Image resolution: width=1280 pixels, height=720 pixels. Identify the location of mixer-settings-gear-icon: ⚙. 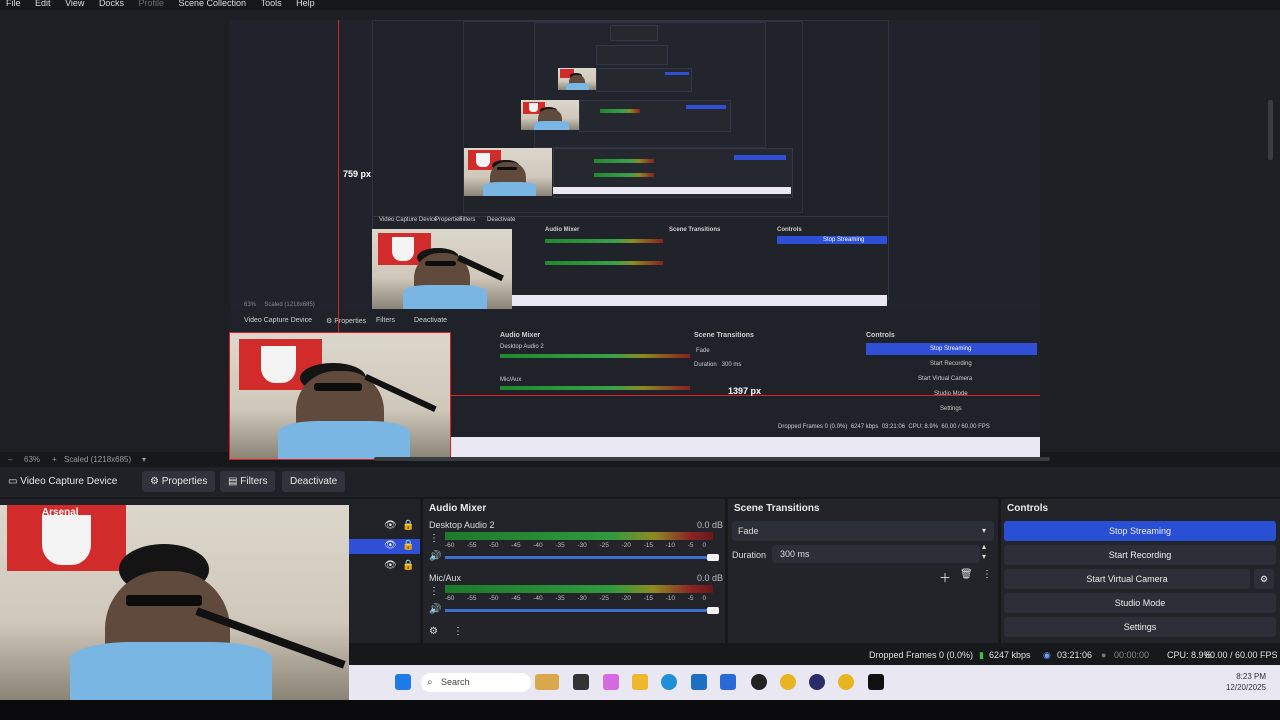
(433, 631).